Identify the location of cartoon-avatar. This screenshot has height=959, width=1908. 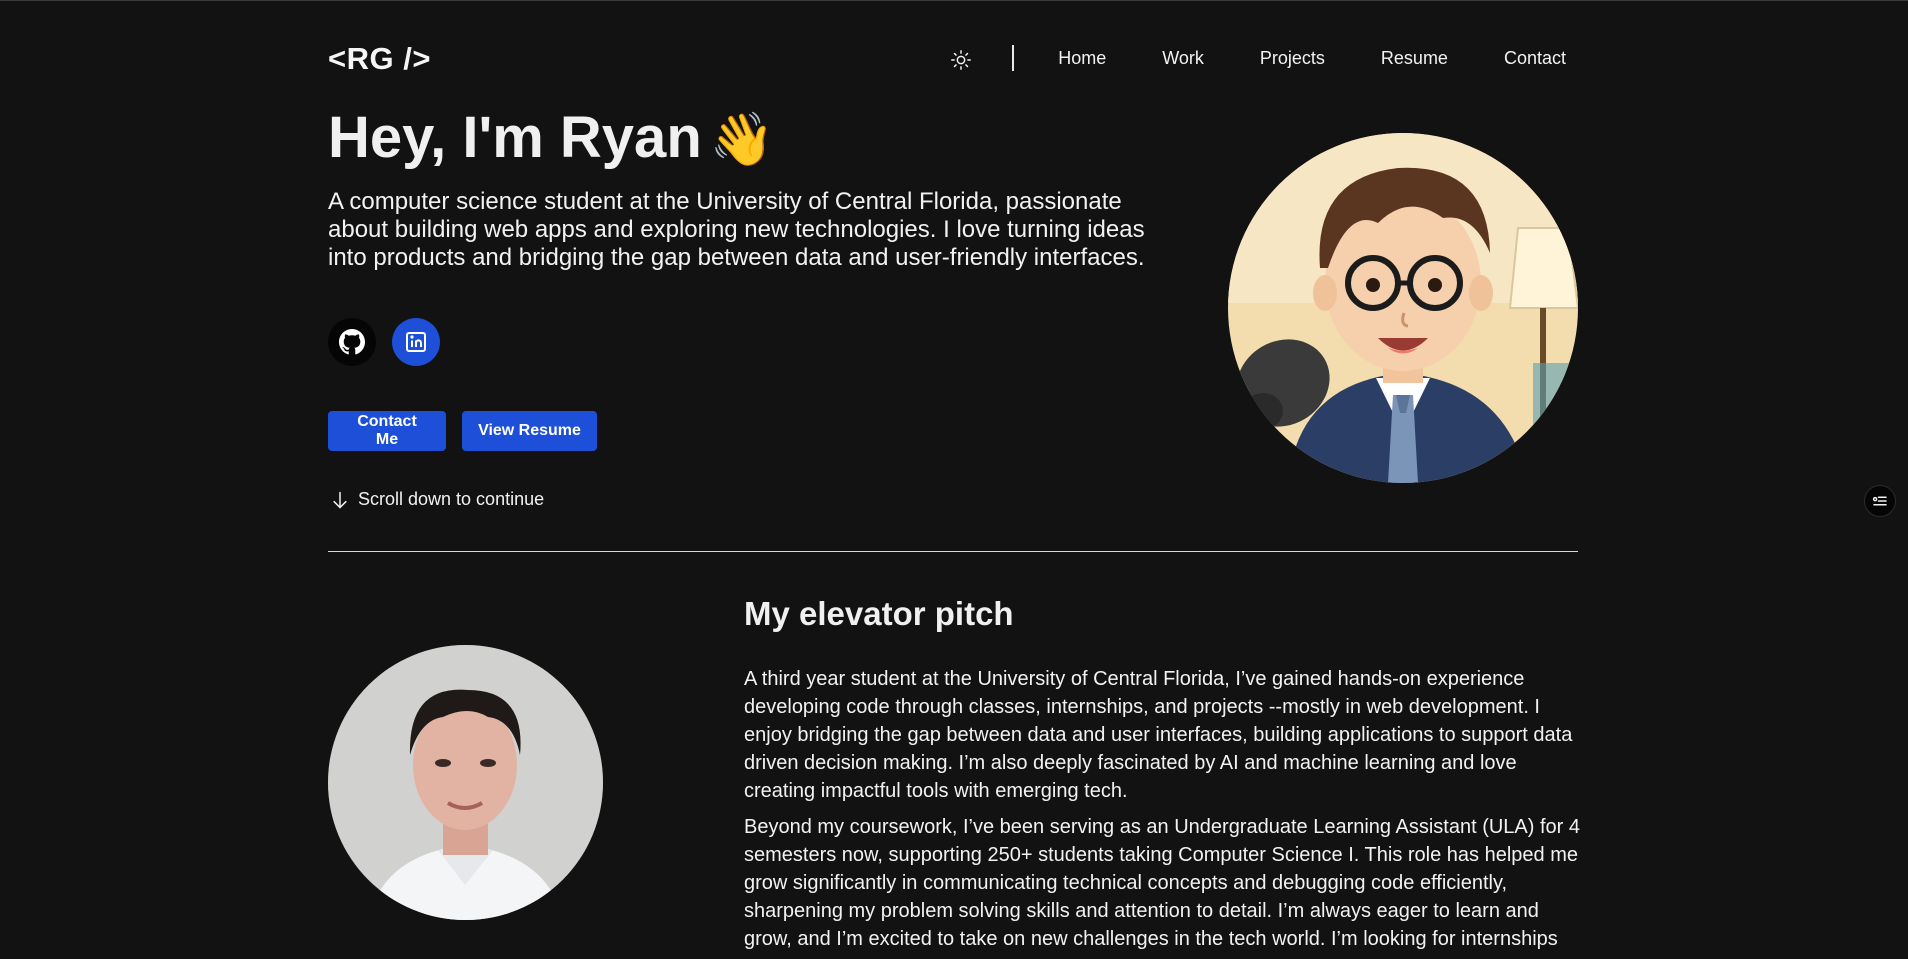
(1403, 308).